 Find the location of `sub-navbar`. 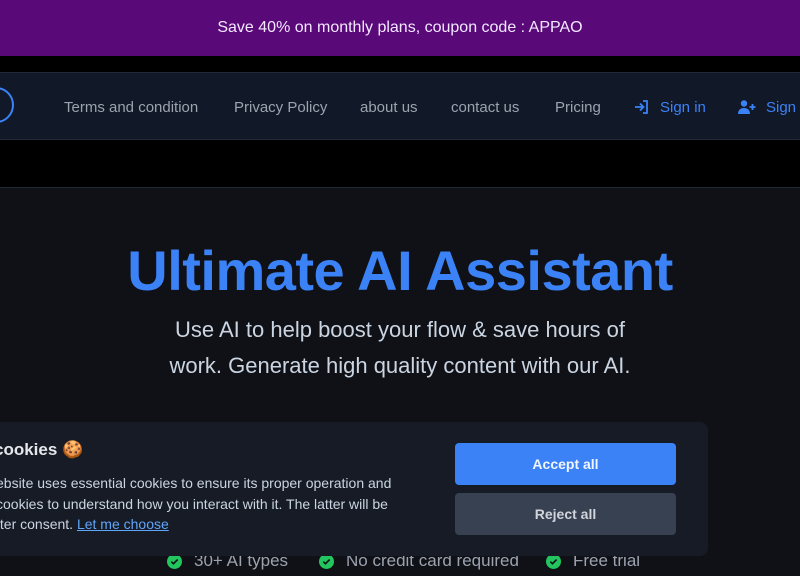

sub-navbar is located at coordinates (400, 164).